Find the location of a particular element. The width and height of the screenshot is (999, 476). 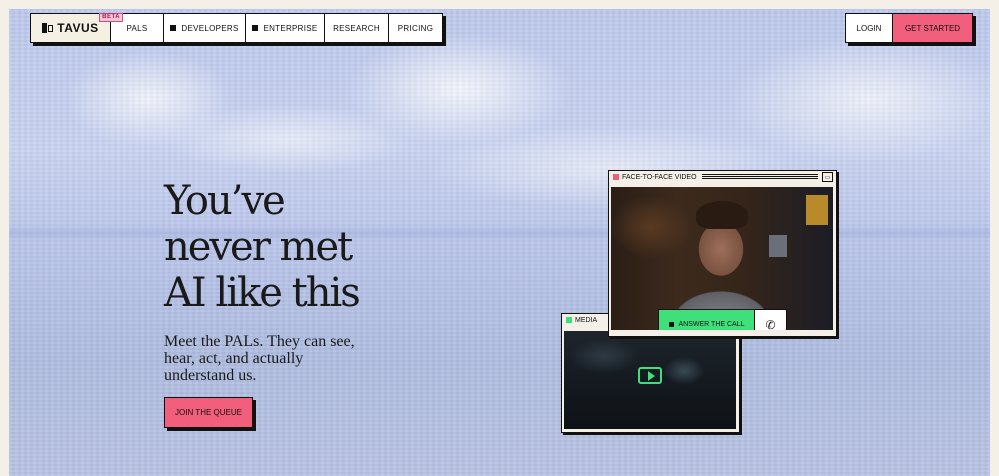

headline-line: AI like this is located at coordinates (262, 293).